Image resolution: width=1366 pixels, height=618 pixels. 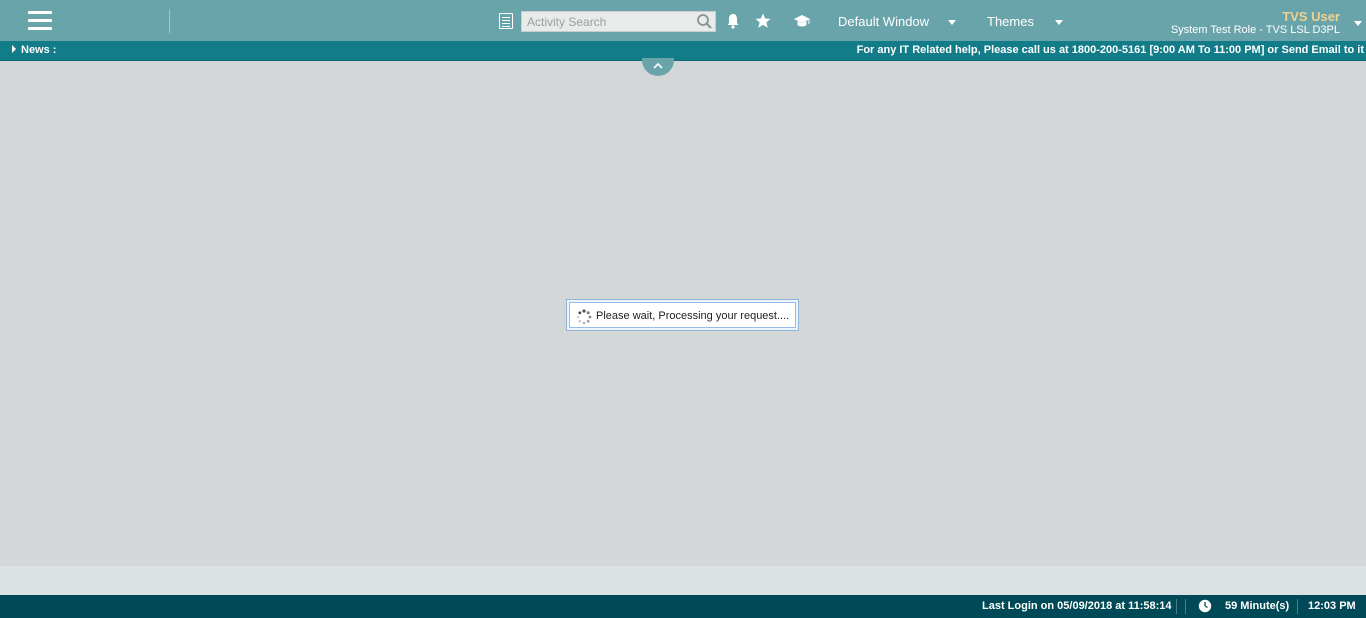 What do you see at coordinates (1010, 21) in the screenshot?
I see `themes-label: Themes` at bounding box center [1010, 21].